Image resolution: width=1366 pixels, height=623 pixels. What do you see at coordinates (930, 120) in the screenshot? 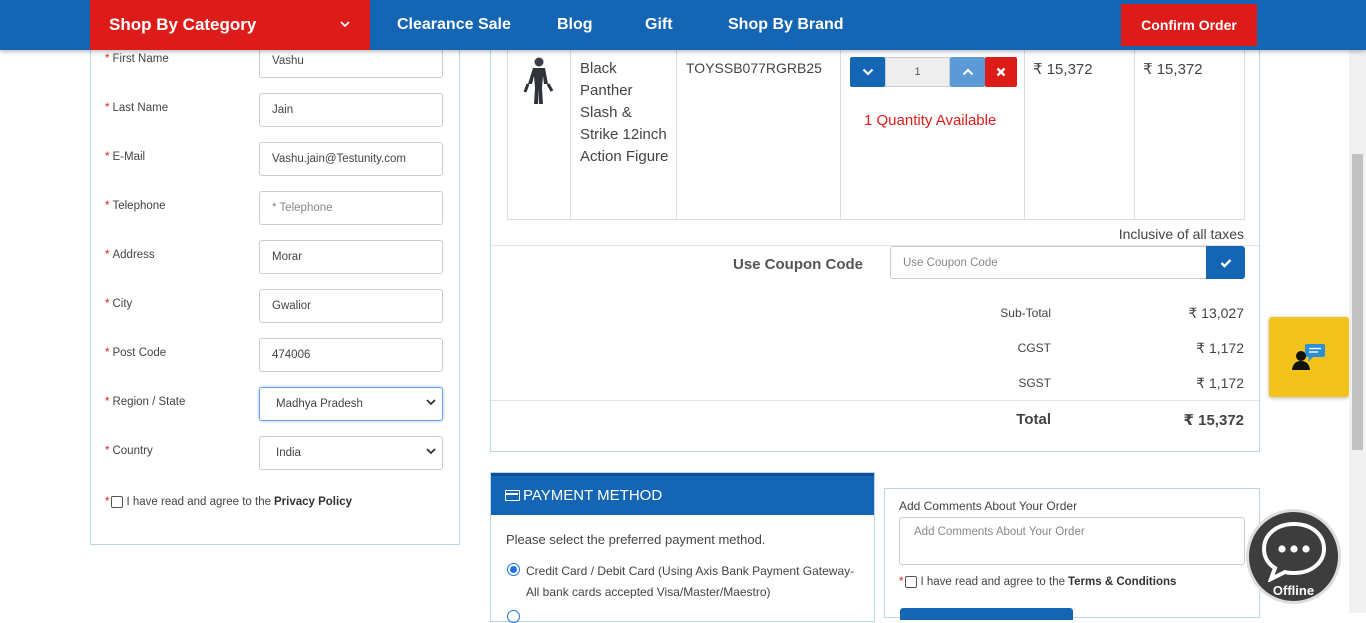
I see `quantity-available: 1 Quantity Available` at bounding box center [930, 120].